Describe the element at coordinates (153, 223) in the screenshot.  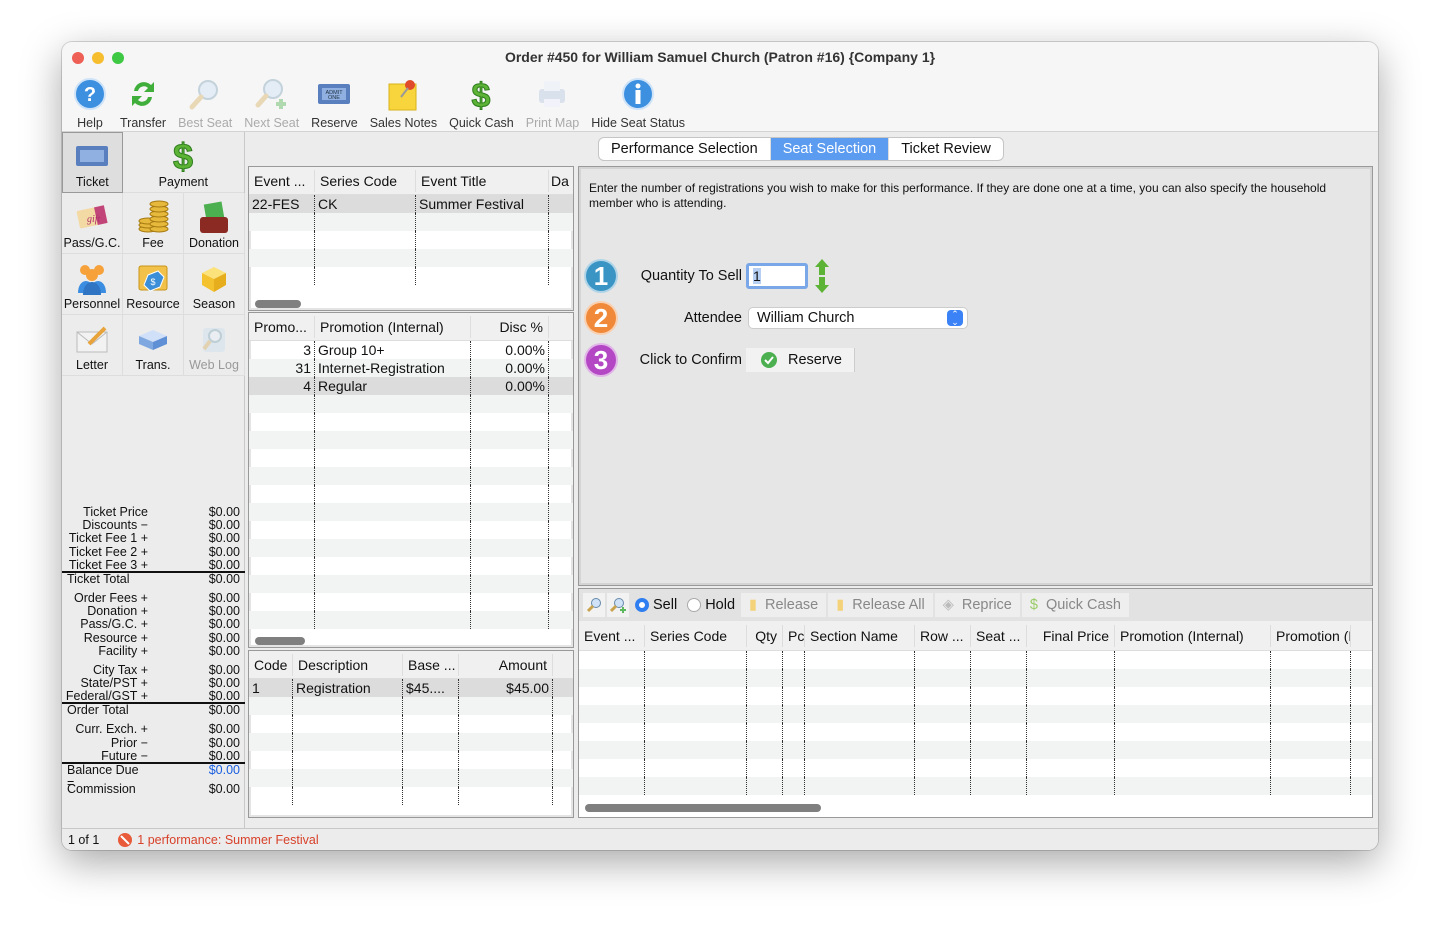
I see `sidebar-fee-button: Fee` at that location.